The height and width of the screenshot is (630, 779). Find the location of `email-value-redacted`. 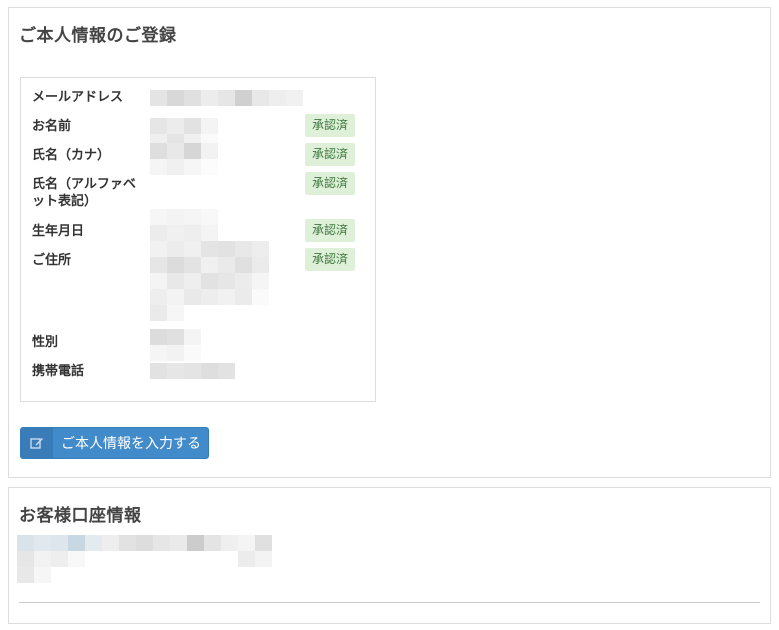

email-value-redacted is located at coordinates (230, 98).